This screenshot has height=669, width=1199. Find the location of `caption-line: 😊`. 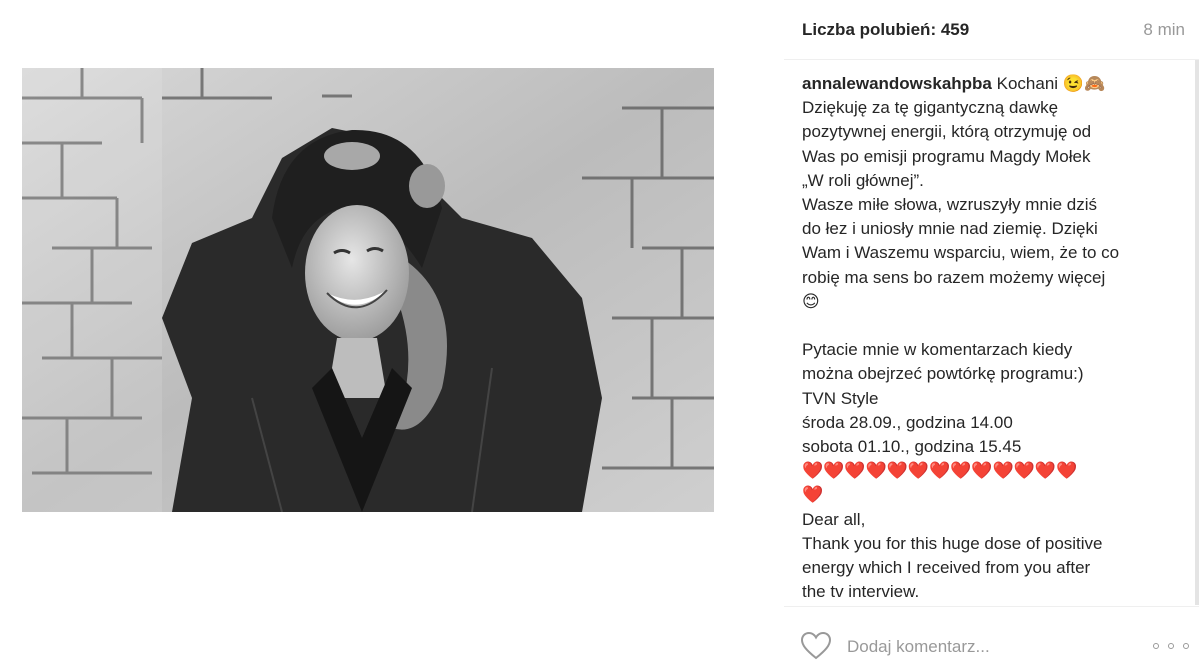

caption-line: 😊 is located at coordinates (811, 301).